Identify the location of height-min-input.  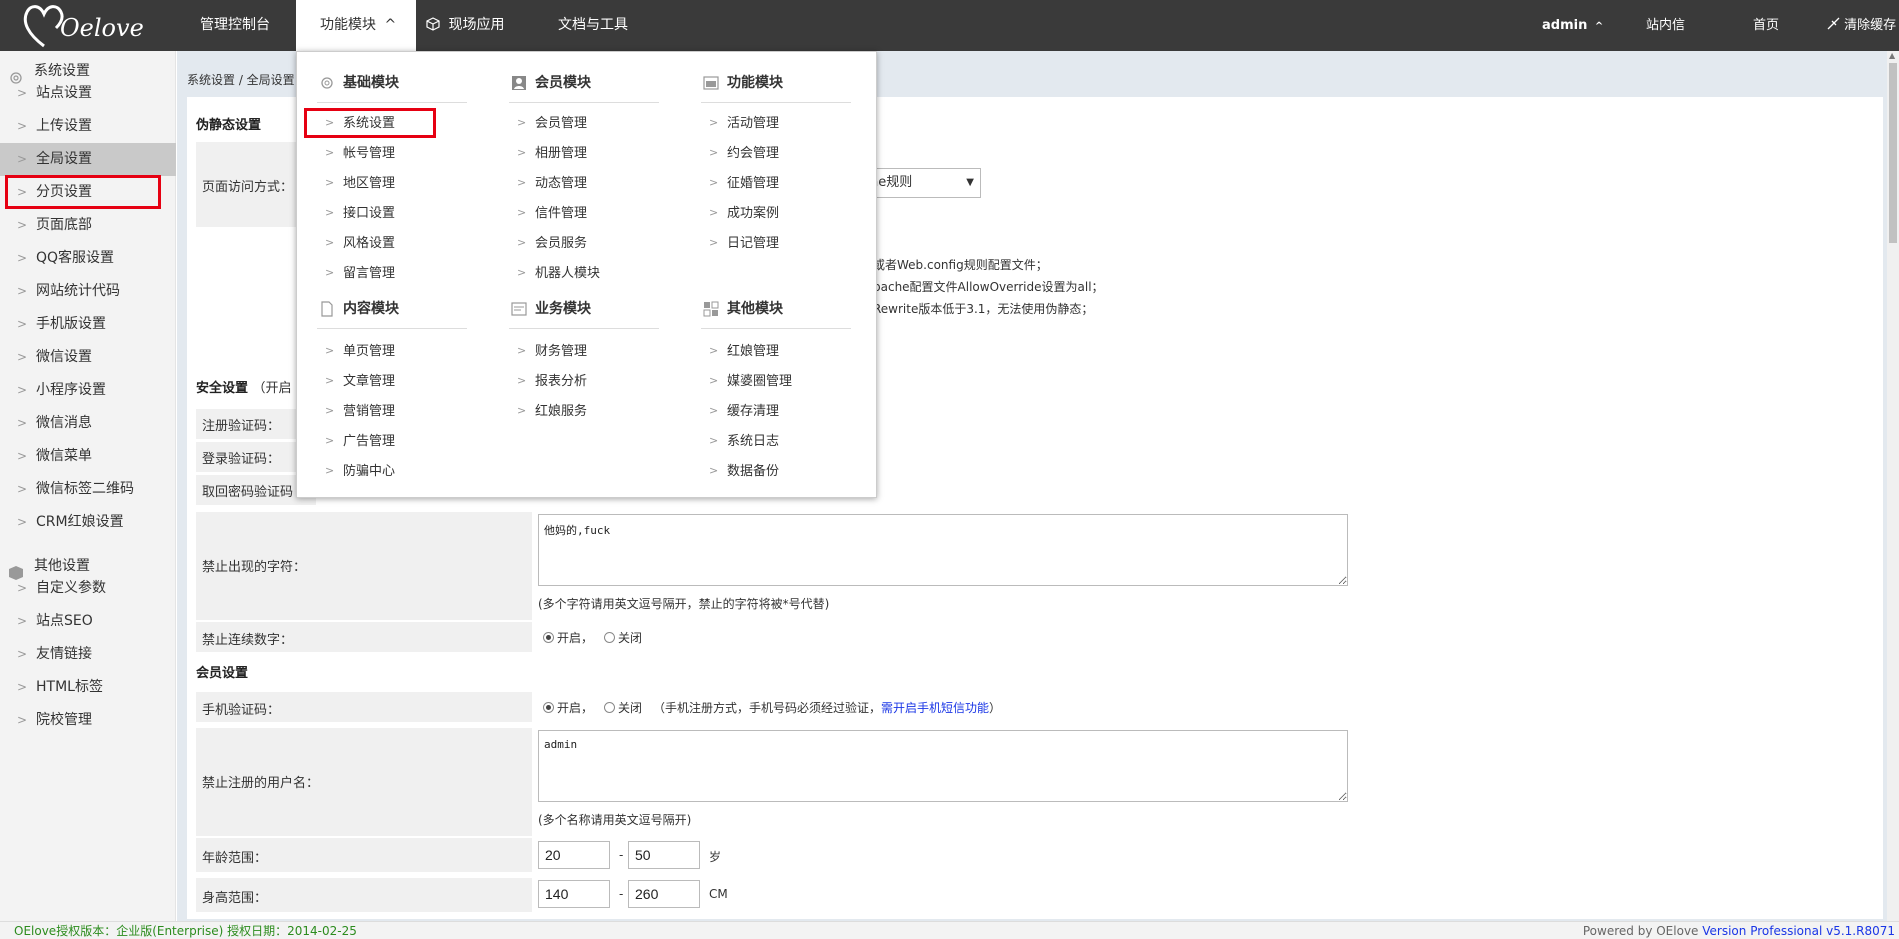
(574, 894).